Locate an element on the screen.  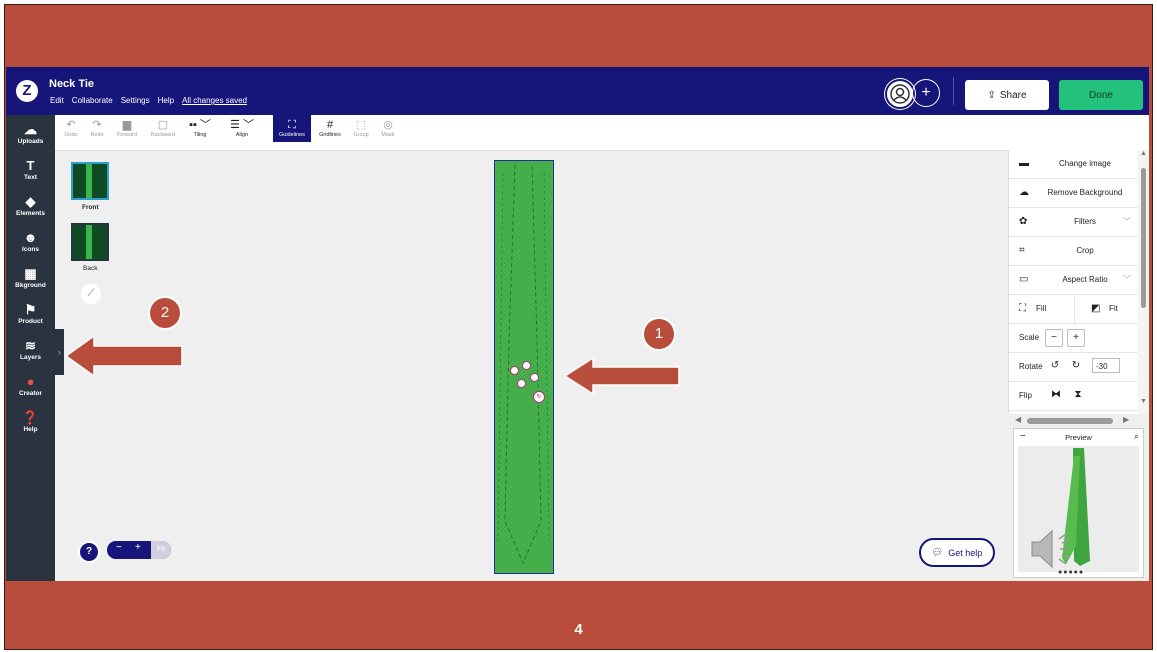
menu-edit: Edit is located at coordinates (57, 100).